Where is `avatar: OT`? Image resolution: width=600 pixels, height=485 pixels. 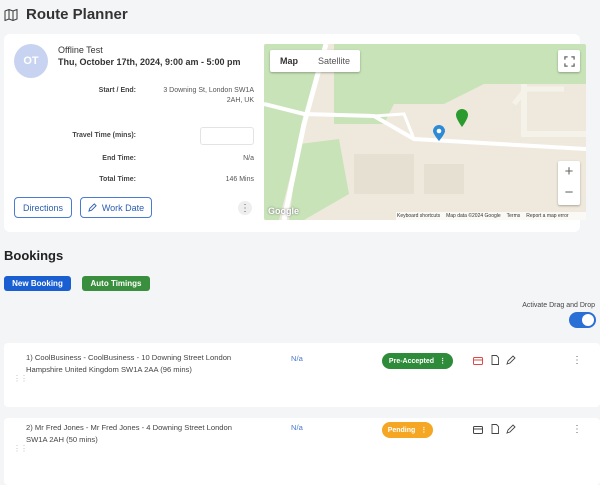 avatar: OT is located at coordinates (31, 61).